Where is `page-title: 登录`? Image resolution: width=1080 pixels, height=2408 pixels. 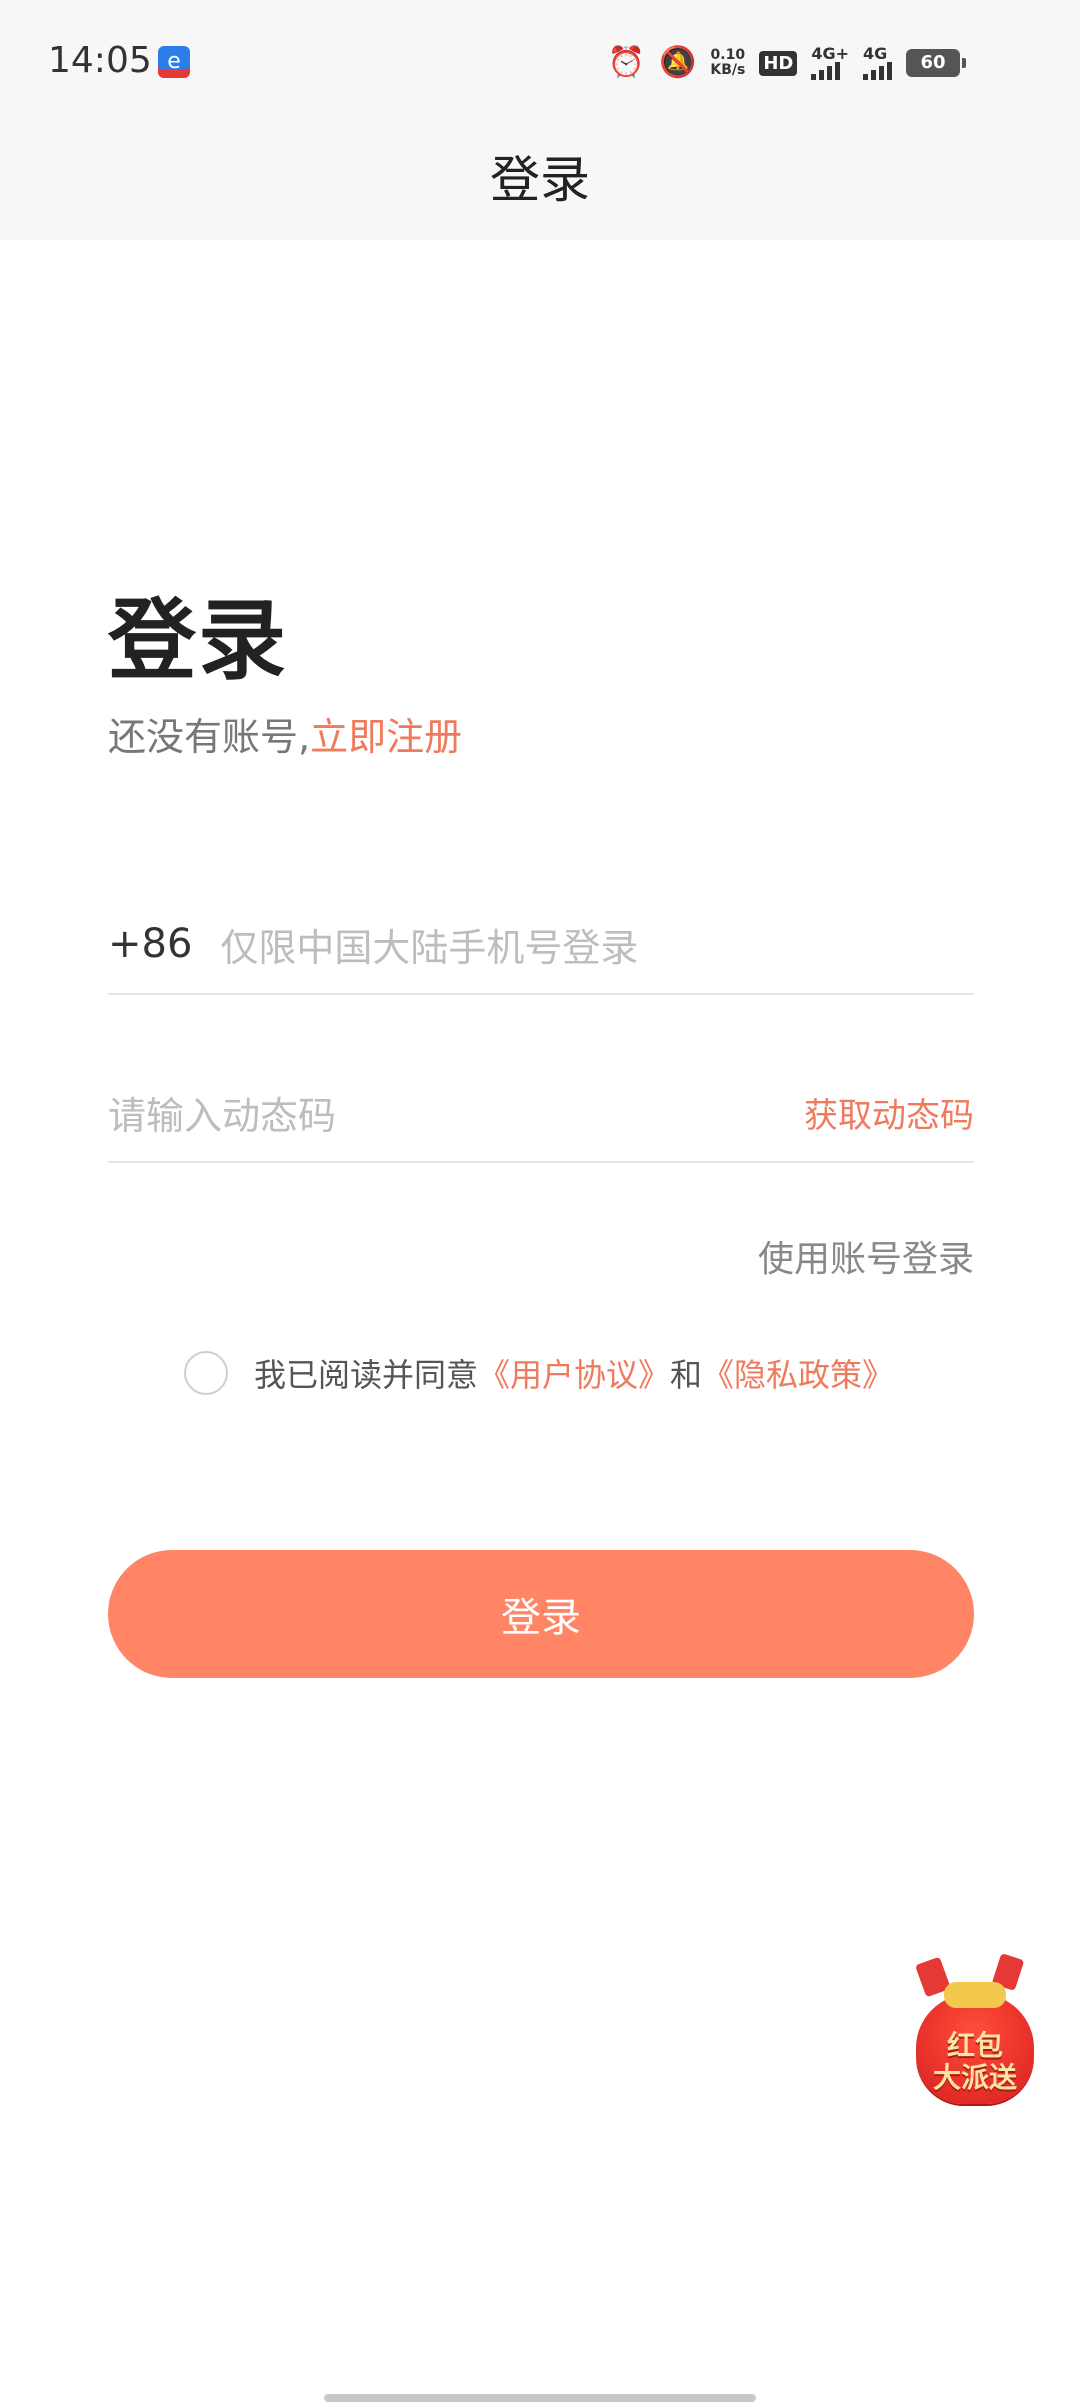 page-title: 登录 is located at coordinates (540, 180).